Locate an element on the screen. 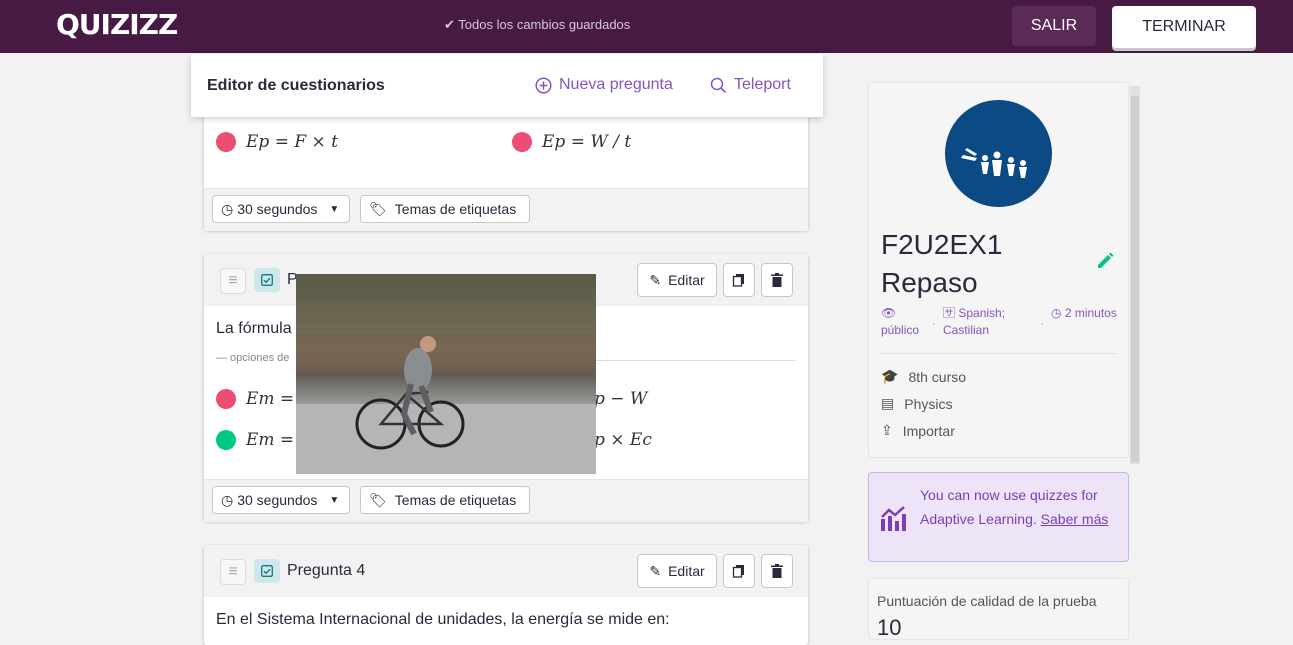  quality-score-card: Puntuación de calidad de la prueba 10 is located at coordinates (998, 609).